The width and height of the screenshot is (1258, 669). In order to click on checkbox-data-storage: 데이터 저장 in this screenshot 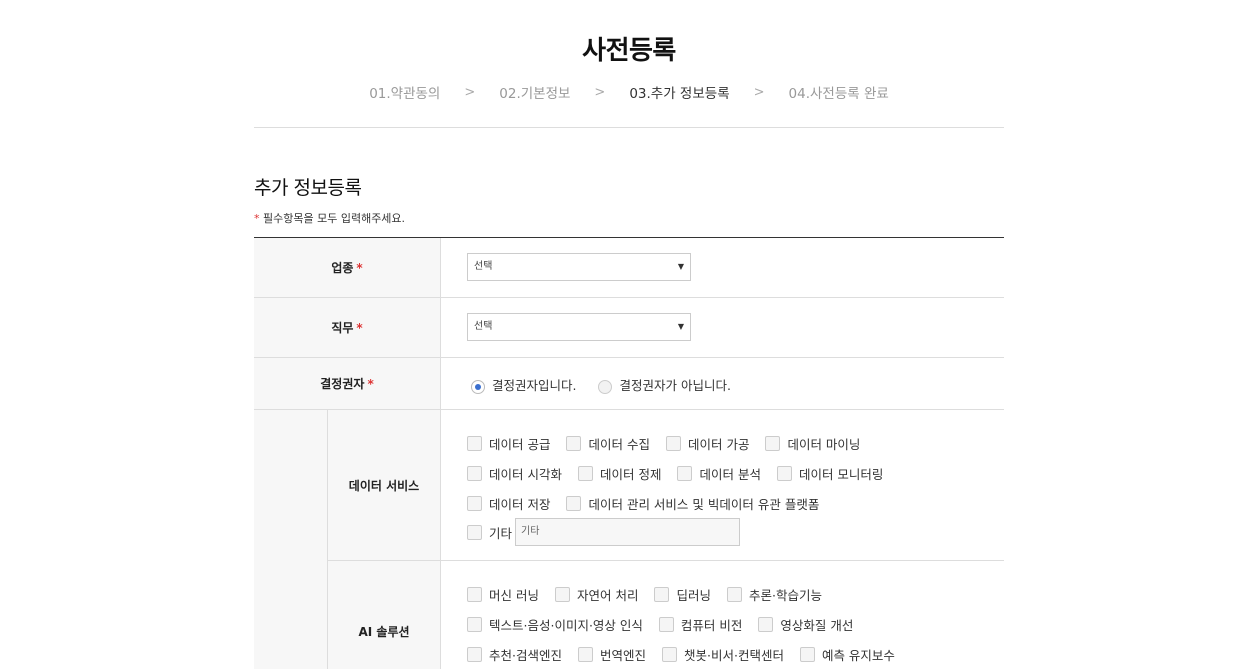, I will do `click(508, 503)`.